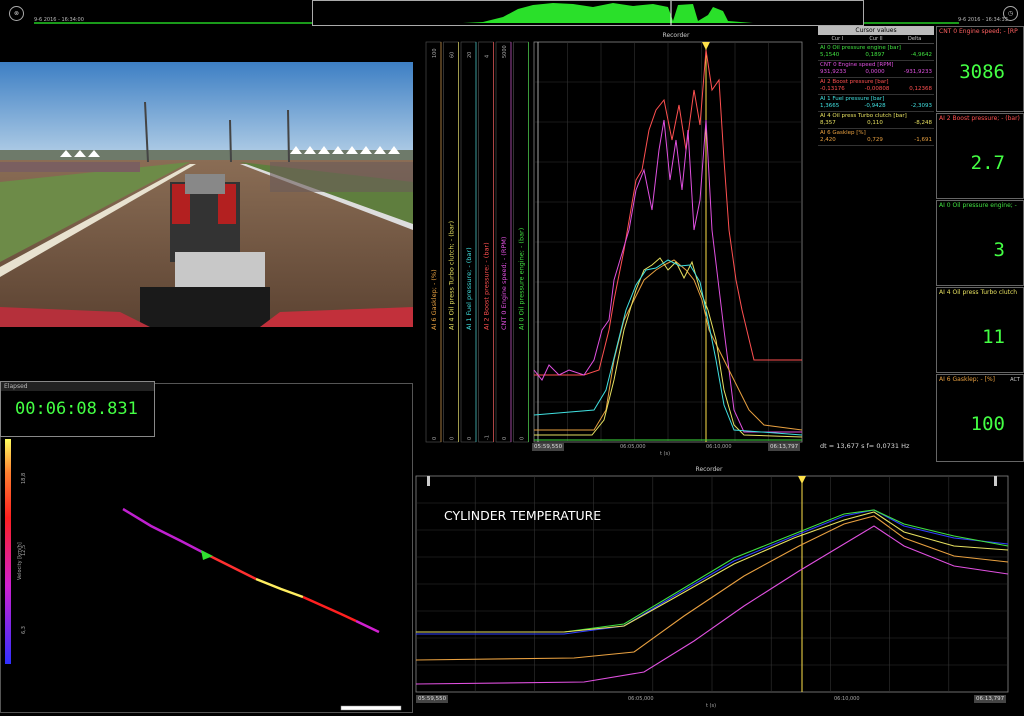 The height and width of the screenshot is (716, 1024). I want to click on recorder2-x-mid2: 06:10,000, so click(847, 699).